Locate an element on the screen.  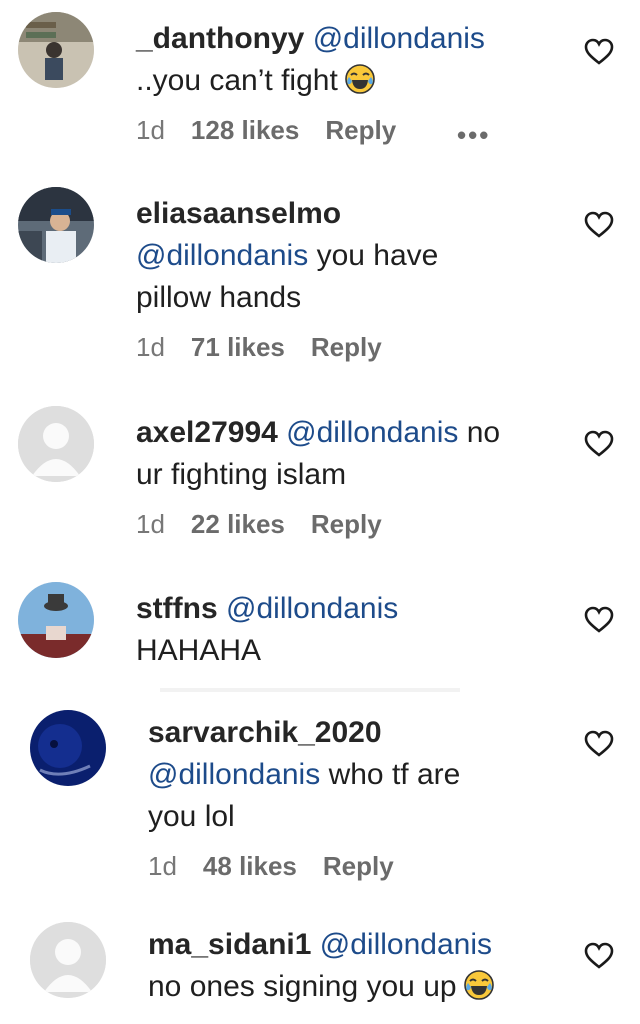
comment-likes: 22 likes is located at coordinates (238, 524).